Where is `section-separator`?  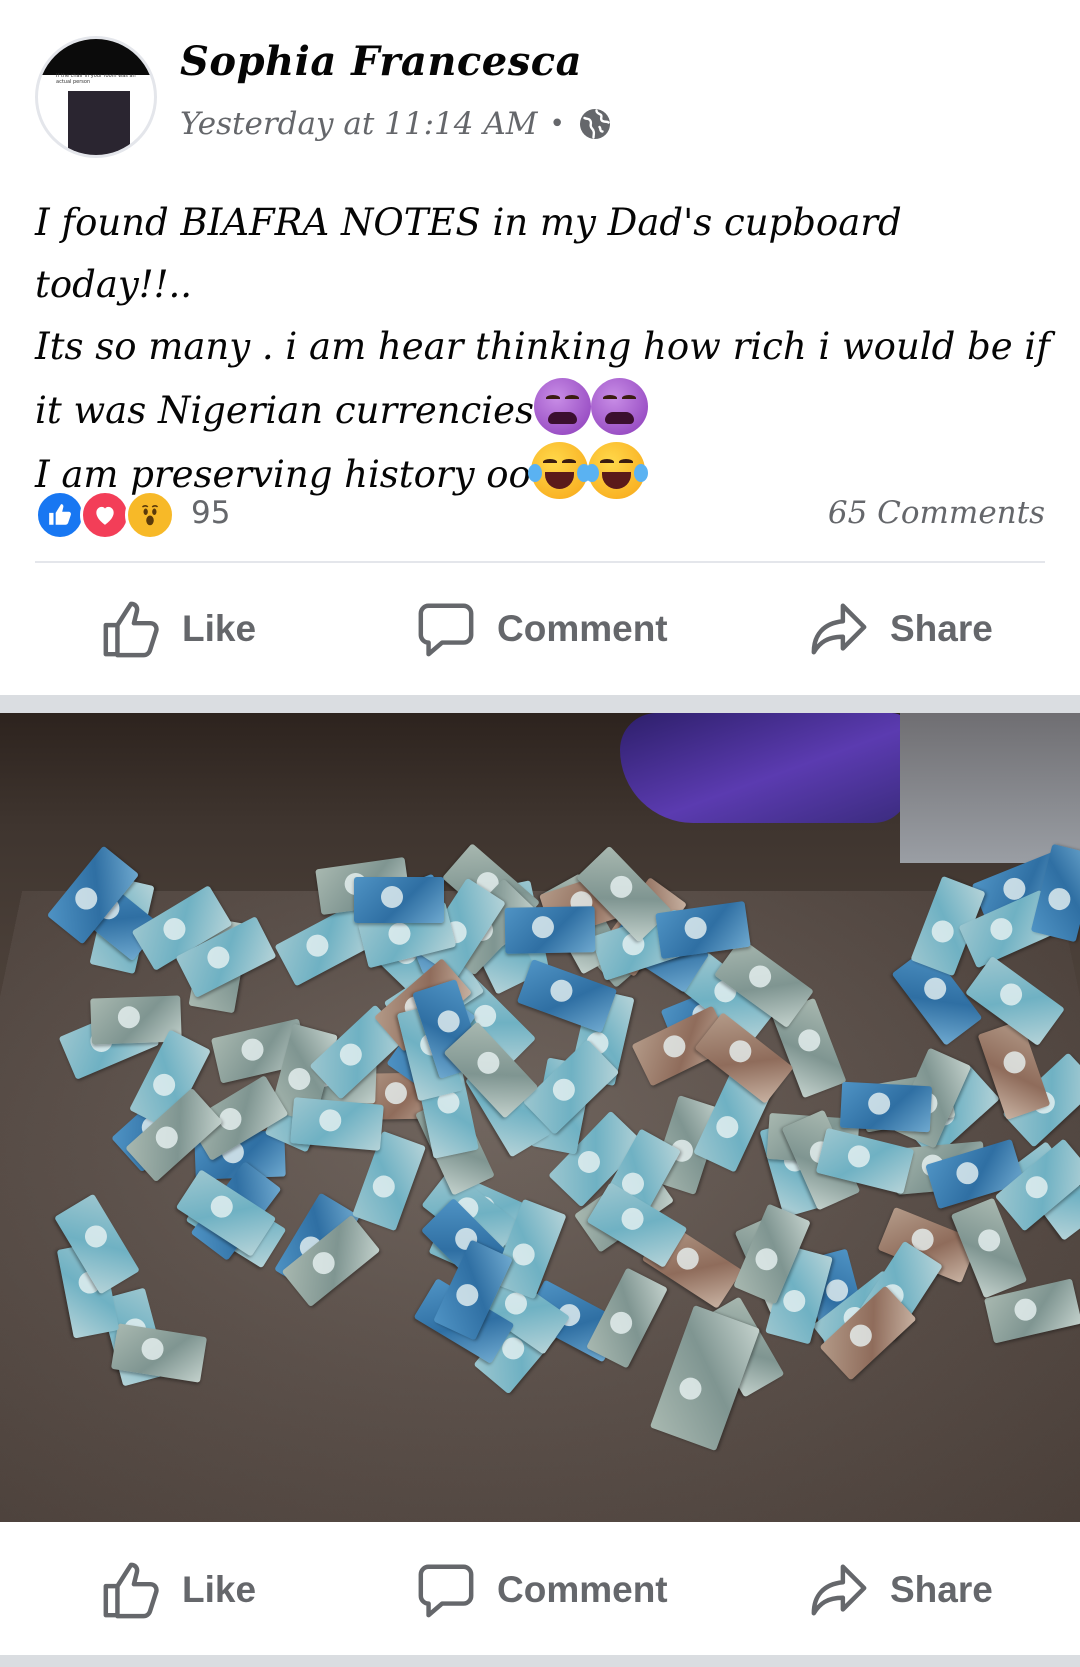
section-separator is located at coordinates (540, 704).